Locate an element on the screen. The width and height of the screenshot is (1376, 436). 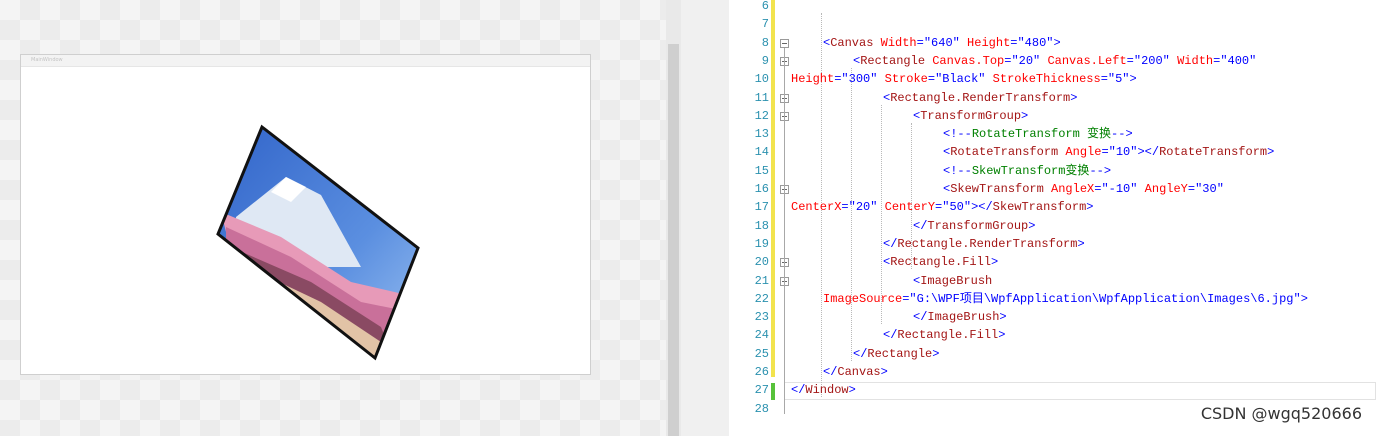
code-token: StrokeThickness is located at coordinates (1043, 79).